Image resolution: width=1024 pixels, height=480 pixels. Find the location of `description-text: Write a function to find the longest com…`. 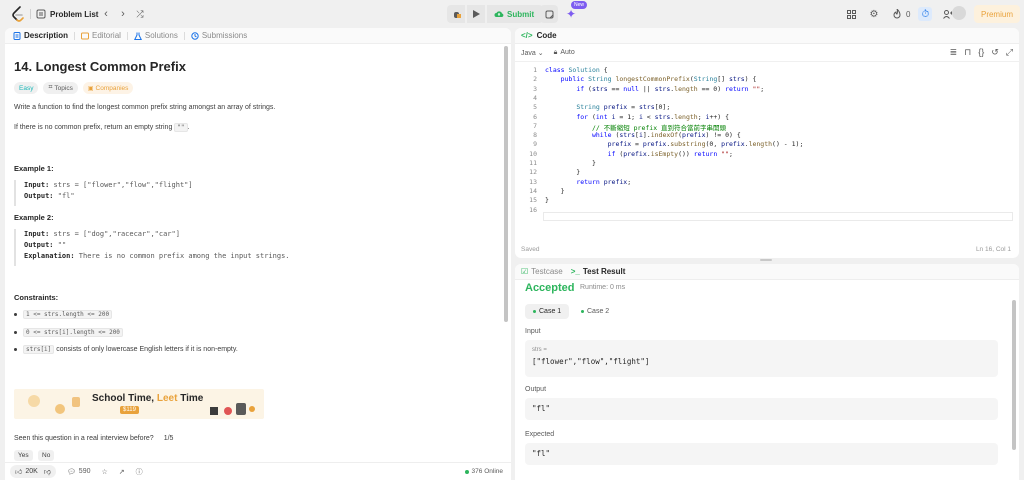

description-text: Write a function to find the longest com… is located at coordinates (145, 107).